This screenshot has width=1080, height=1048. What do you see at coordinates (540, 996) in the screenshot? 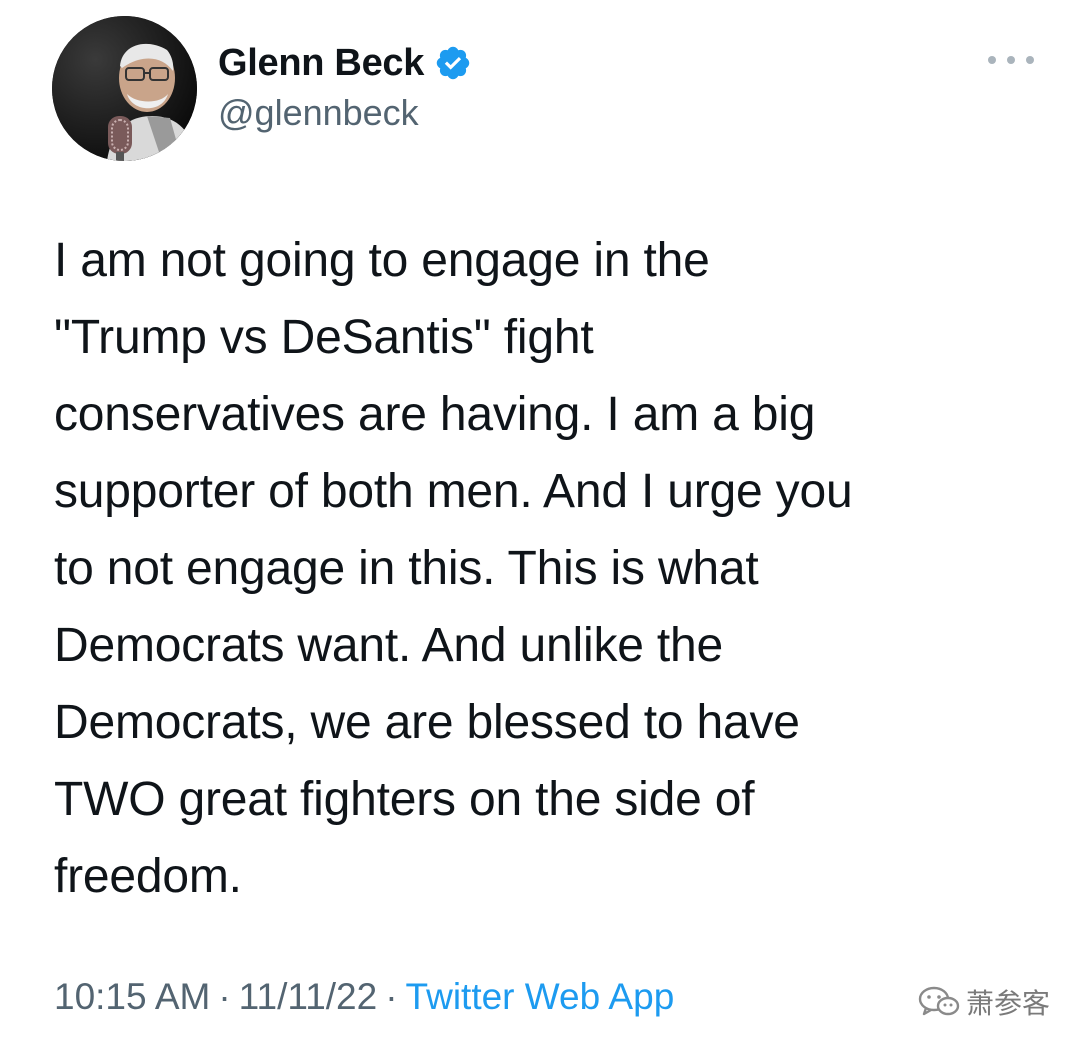
I see `tweet-source-link: Twitter Web App` at bounding box center [540, 996].